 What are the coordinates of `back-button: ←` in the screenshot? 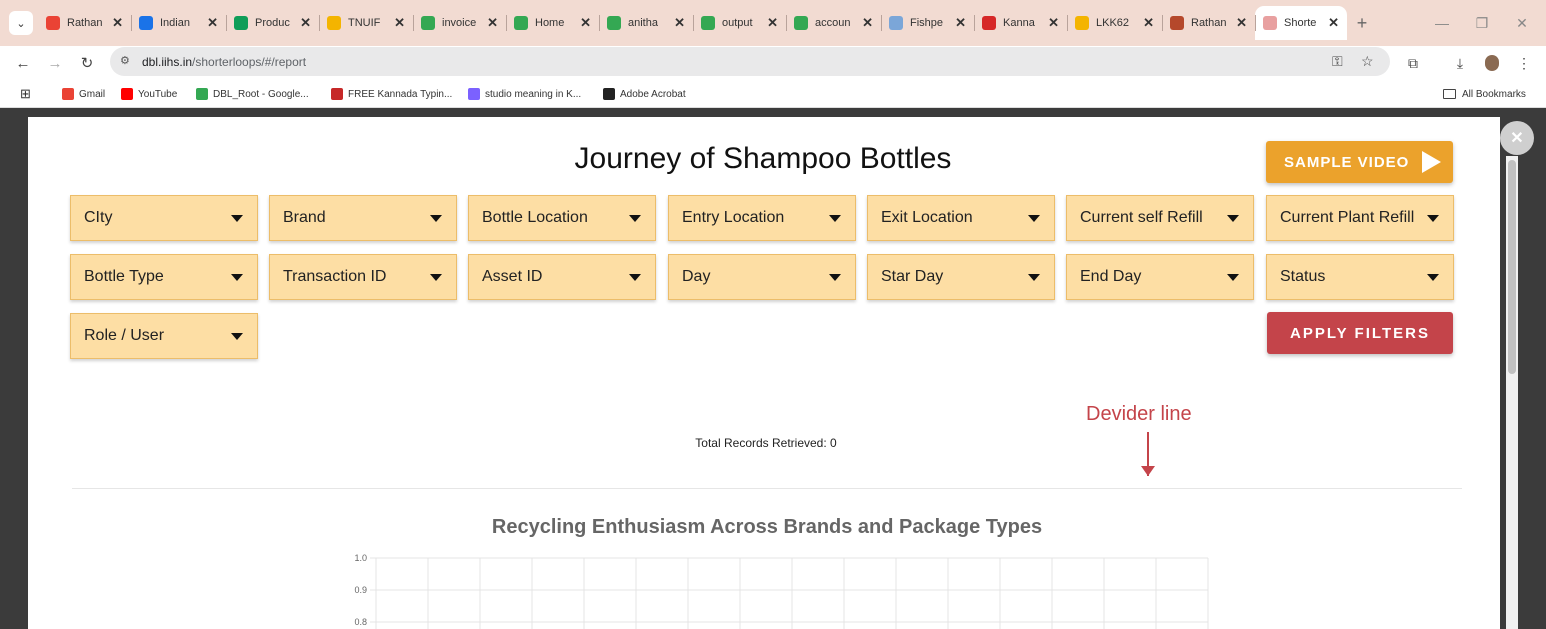 It's located at (23, 63).